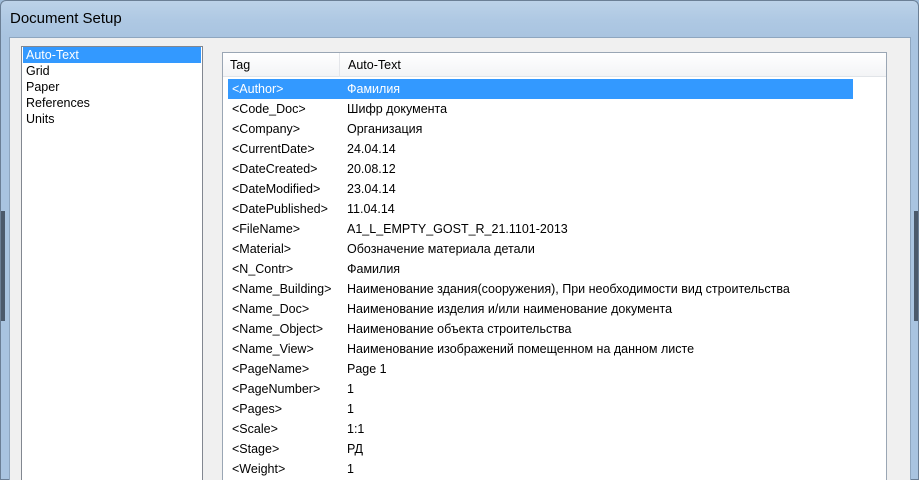  Describe the element at coordinates (540, 169) in the screenshot. I see `table-row: <DateCreated> 20.08.12` at that location.